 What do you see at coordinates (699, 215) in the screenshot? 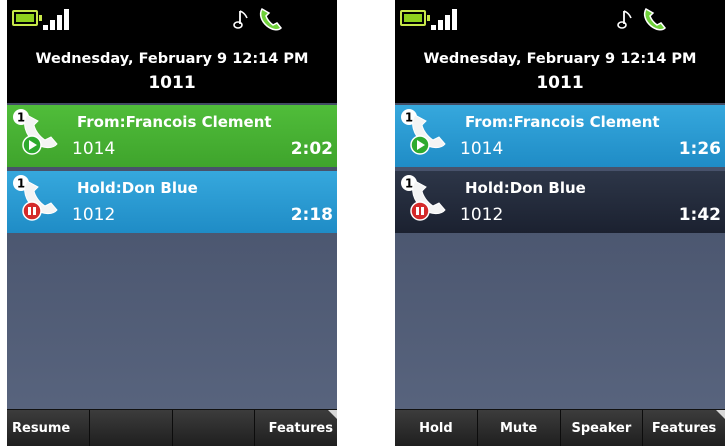
I see `call-timer: 1:42` at bounding box center [699, 215].